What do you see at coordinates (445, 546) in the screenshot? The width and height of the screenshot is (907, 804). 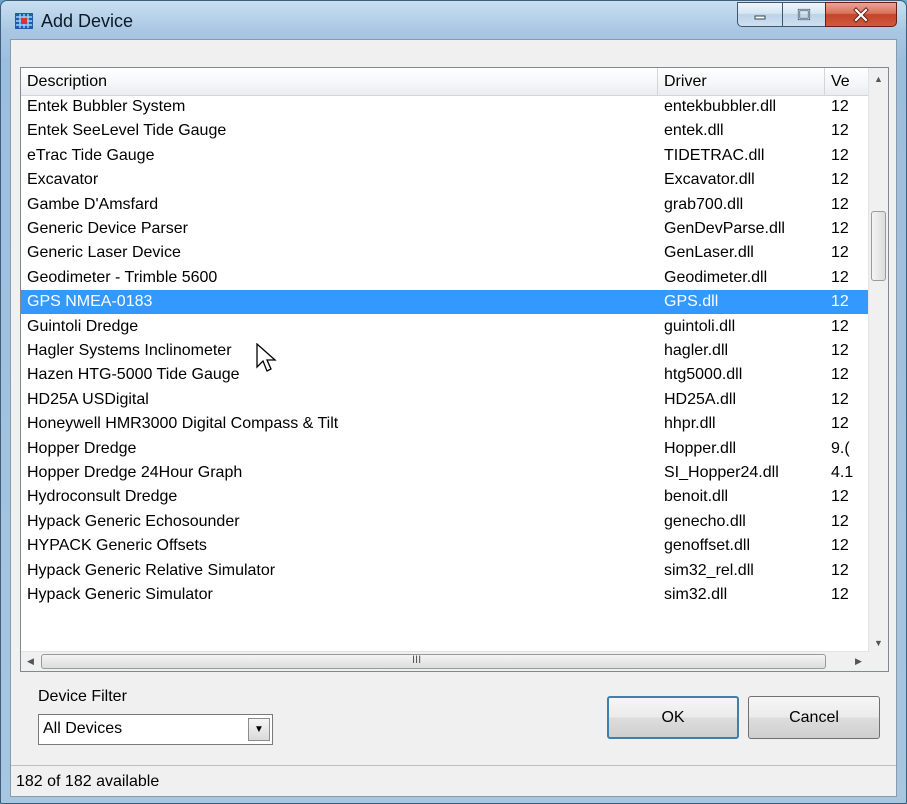 I see `table-row: HYPACK Generic Offsets genoffset.dll 12` at bounding box center [445, 546].